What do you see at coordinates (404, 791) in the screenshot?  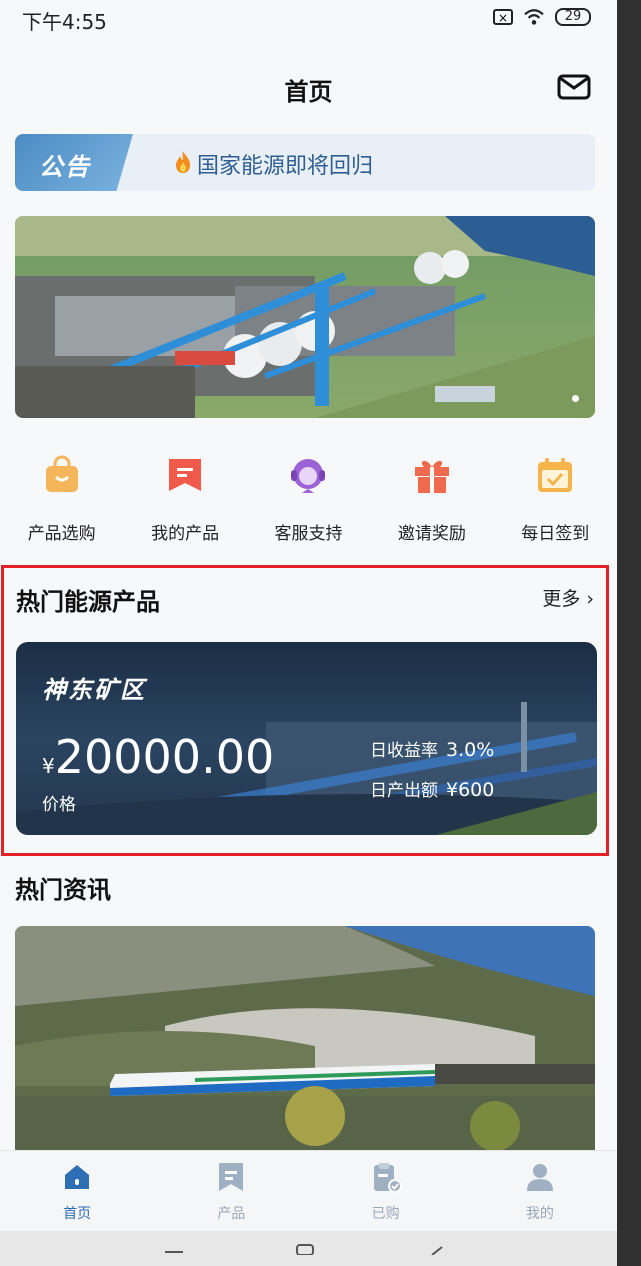 I see `daily-output-label: 日产出额` at bounding box center [404, 791].